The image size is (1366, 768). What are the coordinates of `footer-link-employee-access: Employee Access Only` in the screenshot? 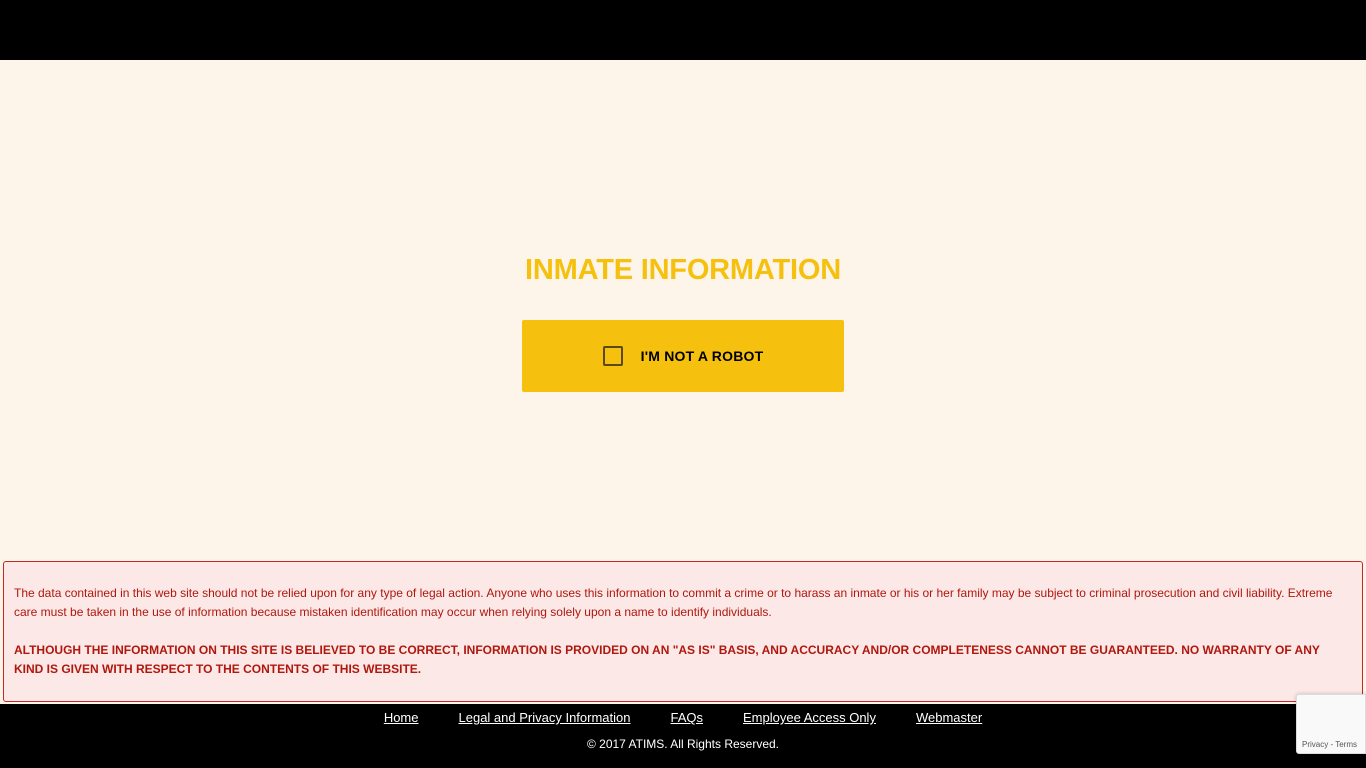 It's located at (809, 717).